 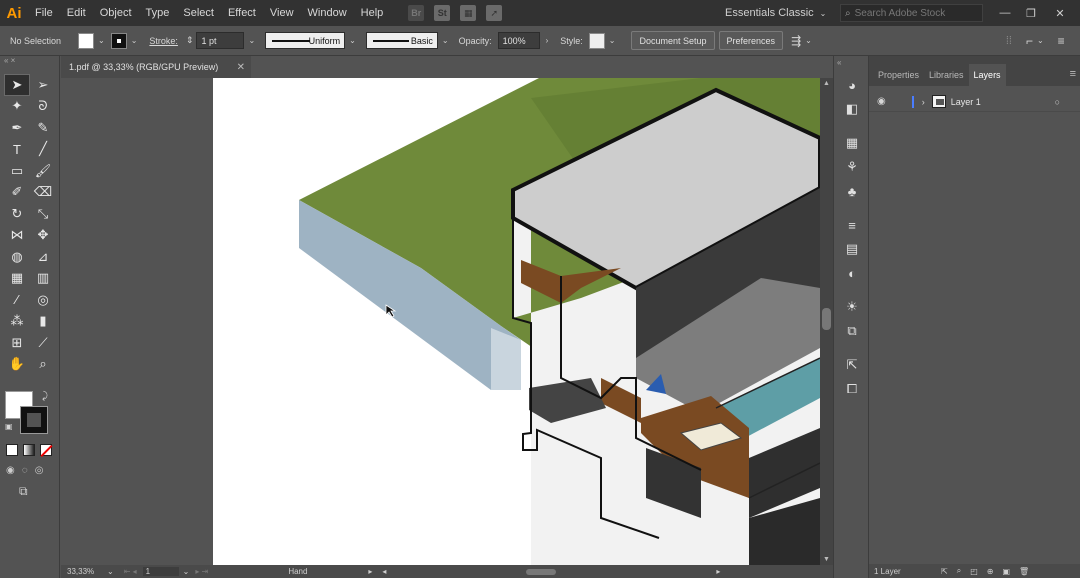 I want to click on gradient-panel-icon: ▤, so click(x=852, y=249).